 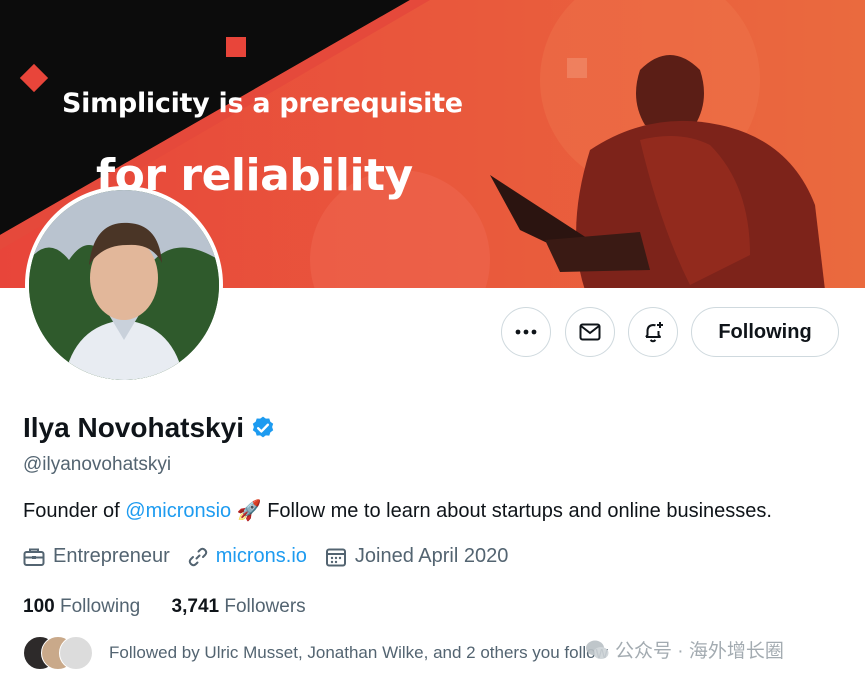 I want to click on briefcase-icon, so click(x=34, y=557).